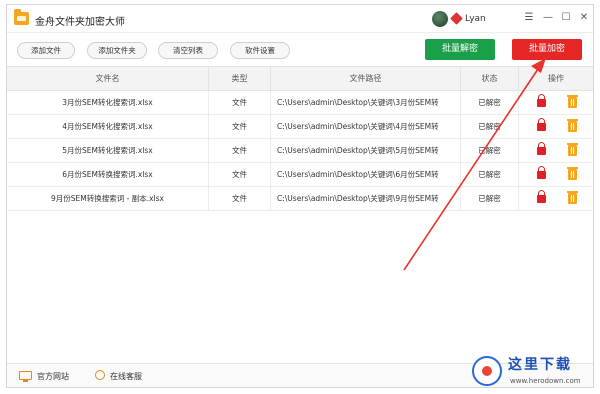 Image resolution: width=600 pixels, height=394 pixels. I want to click on watermark: 这里下载 www.herodown.com, so click(534, 372).